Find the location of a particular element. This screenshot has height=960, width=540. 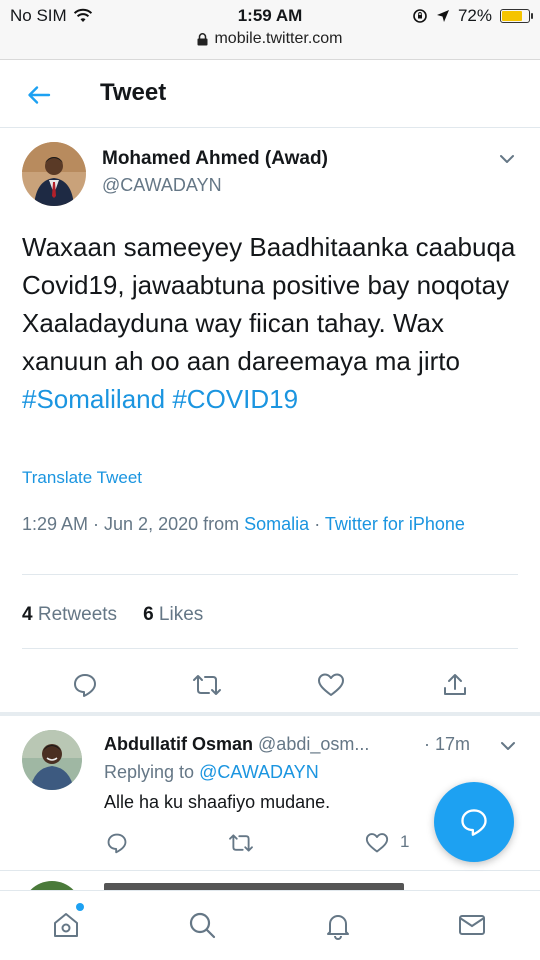

battery-fill is located at coordinates (512, 16).